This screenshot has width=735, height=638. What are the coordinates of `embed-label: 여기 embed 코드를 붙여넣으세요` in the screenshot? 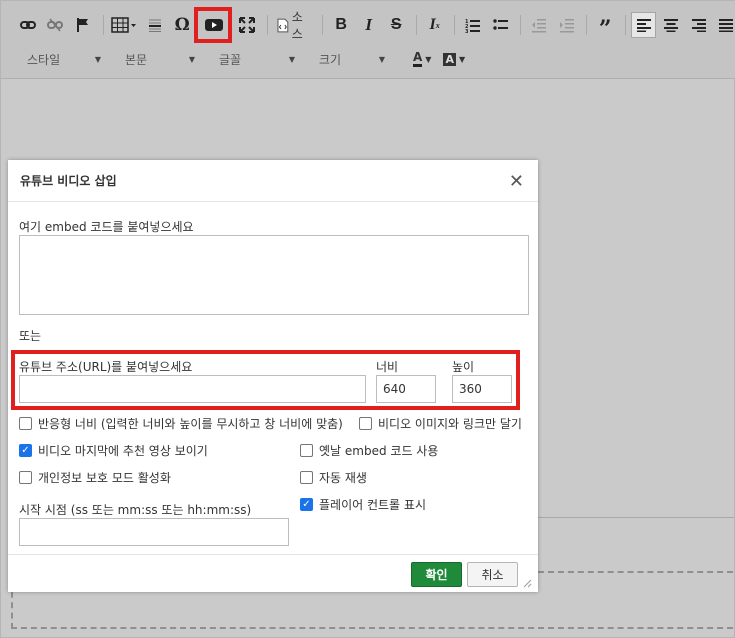 It's located at (106, 227).